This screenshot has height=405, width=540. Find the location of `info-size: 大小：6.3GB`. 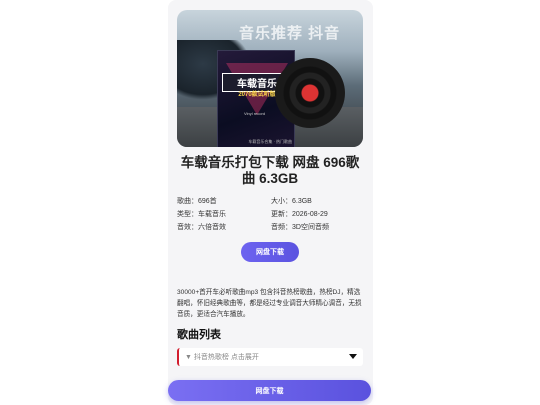

info-size: 大小：6.3GB is located at coordinates (291, 201).